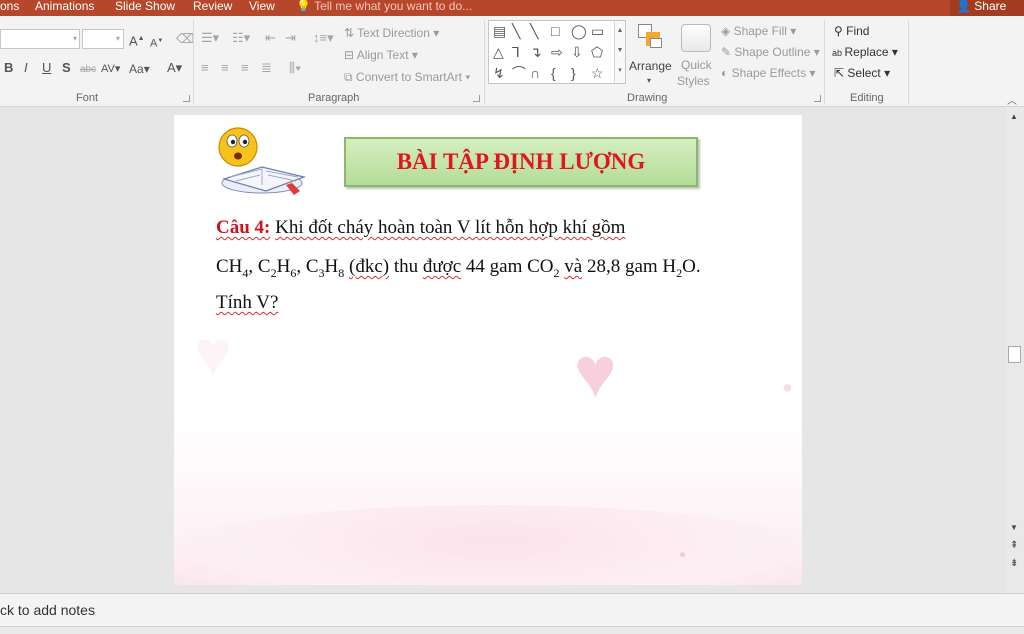  I want to click on shape-down-arrow-icon: ⇩, so click(577, 52).